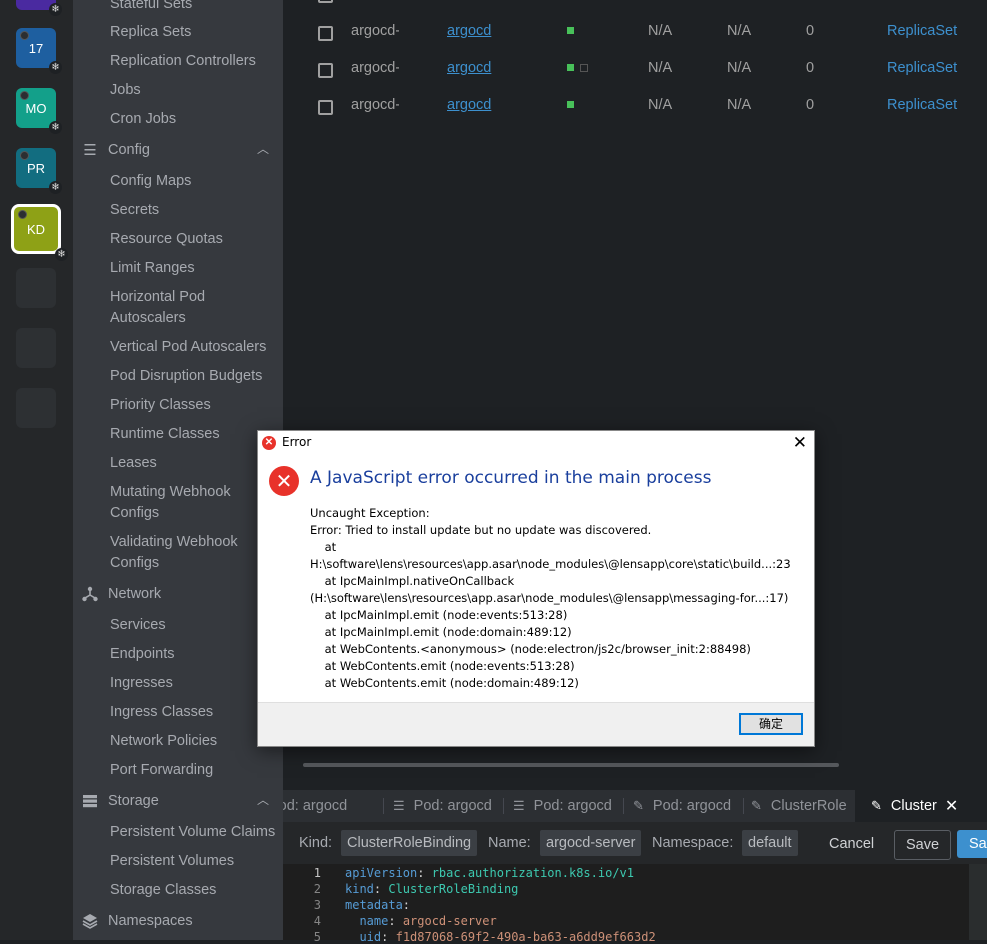  I want to click on editor-minimap, so click(978, 902).